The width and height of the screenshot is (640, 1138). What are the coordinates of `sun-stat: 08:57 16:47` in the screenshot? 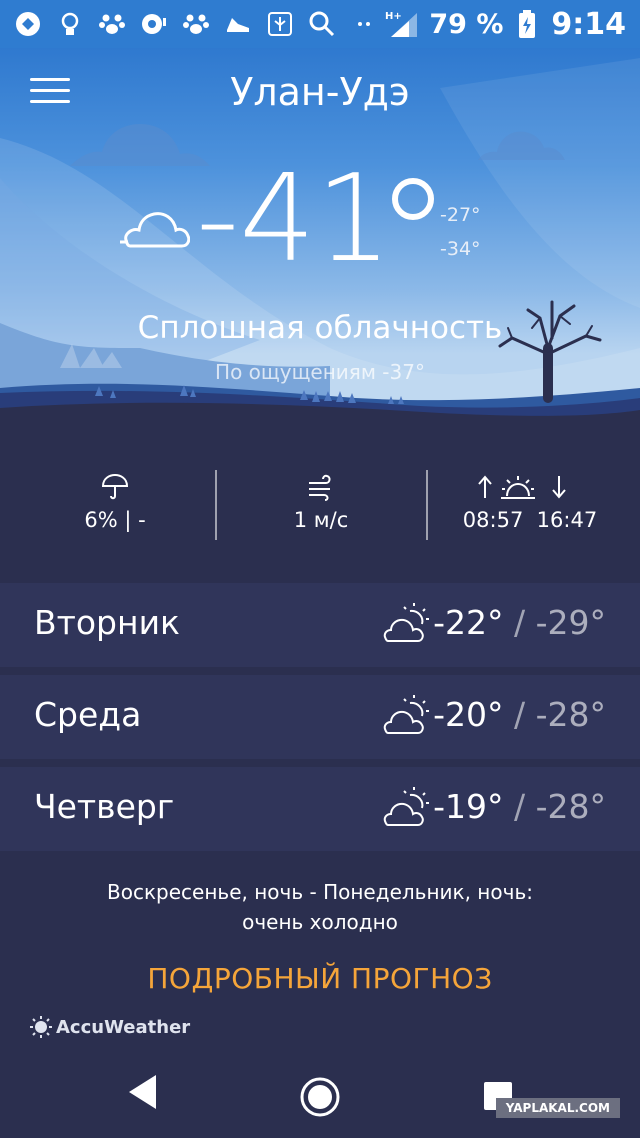 It's located at (530, 506).